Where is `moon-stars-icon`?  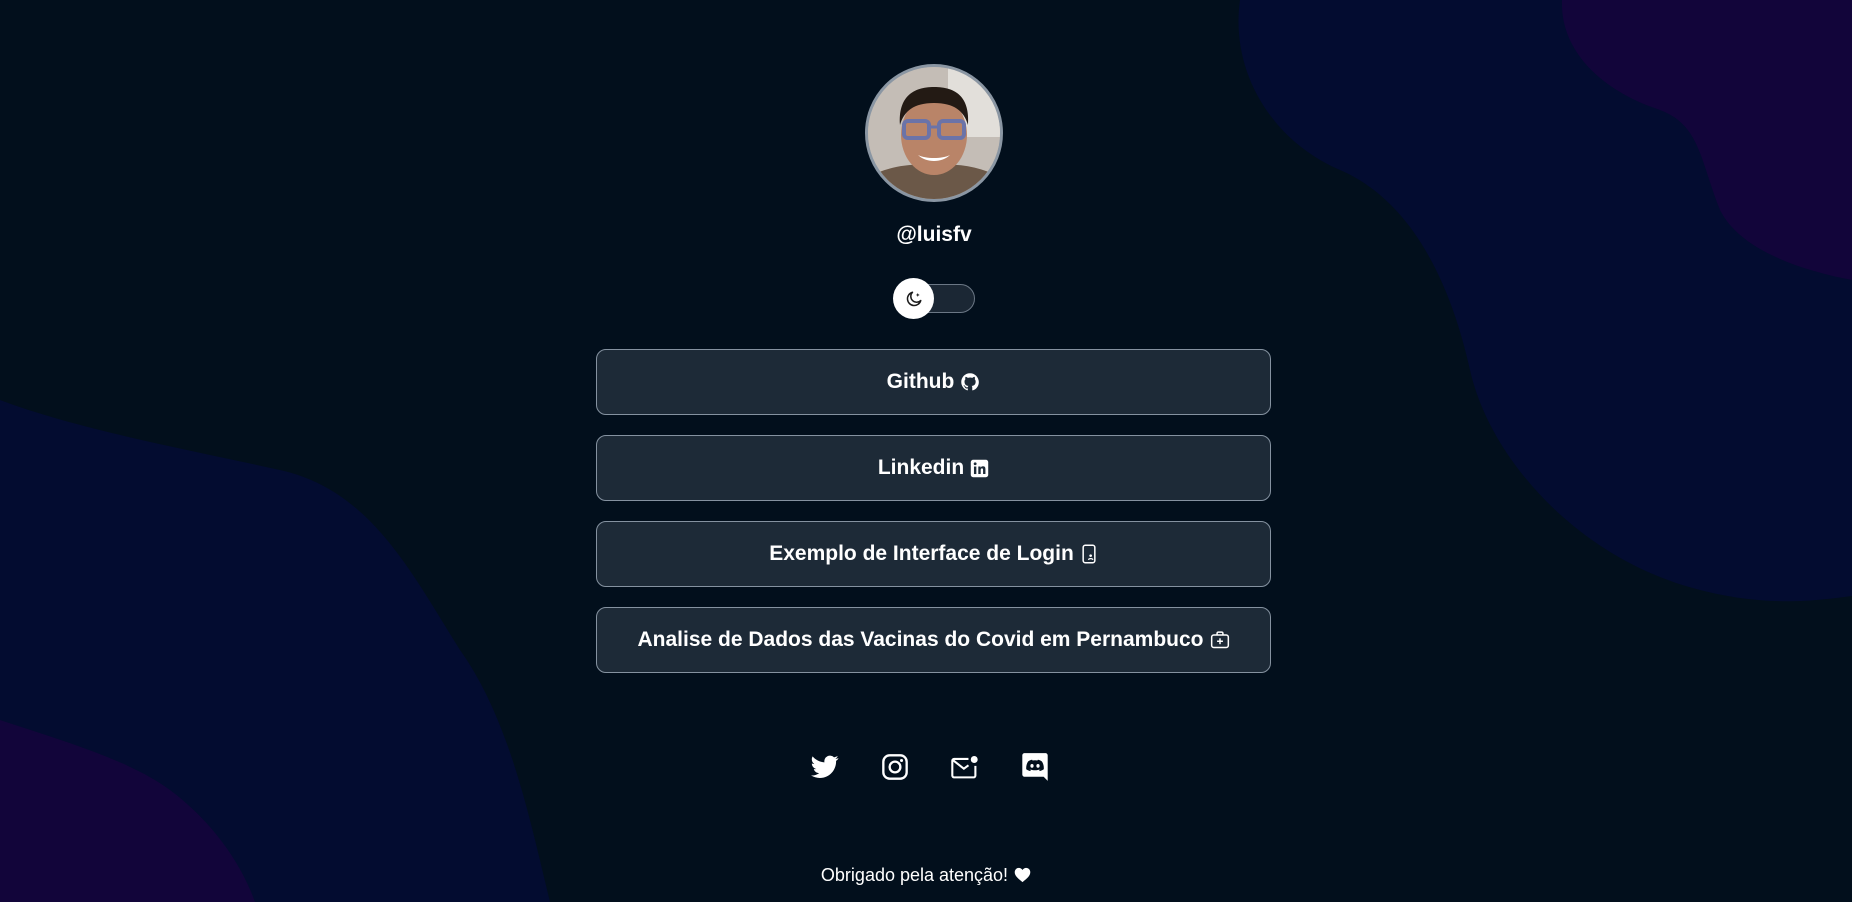
moon-stars-icon is located at coordinates (913, 298).